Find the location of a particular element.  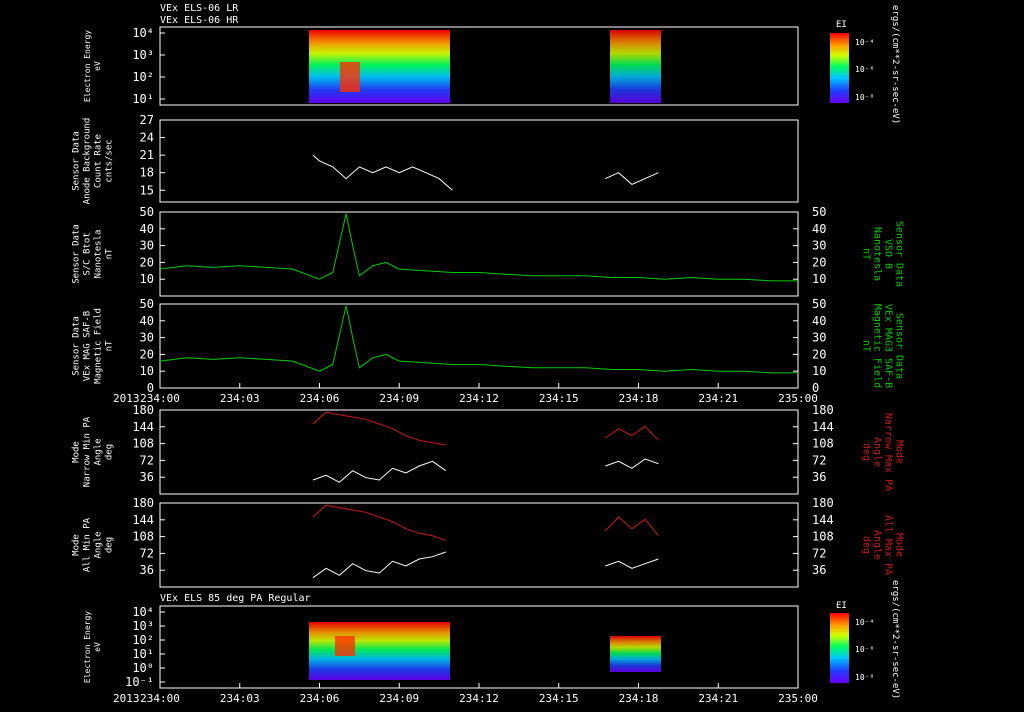

ylabel-right-p2-line-3: nT is located at coordinates (866, 254).